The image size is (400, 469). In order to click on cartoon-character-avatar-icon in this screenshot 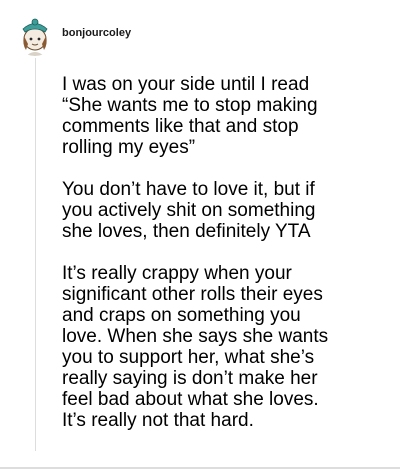, I will do `click(35, 35)`.